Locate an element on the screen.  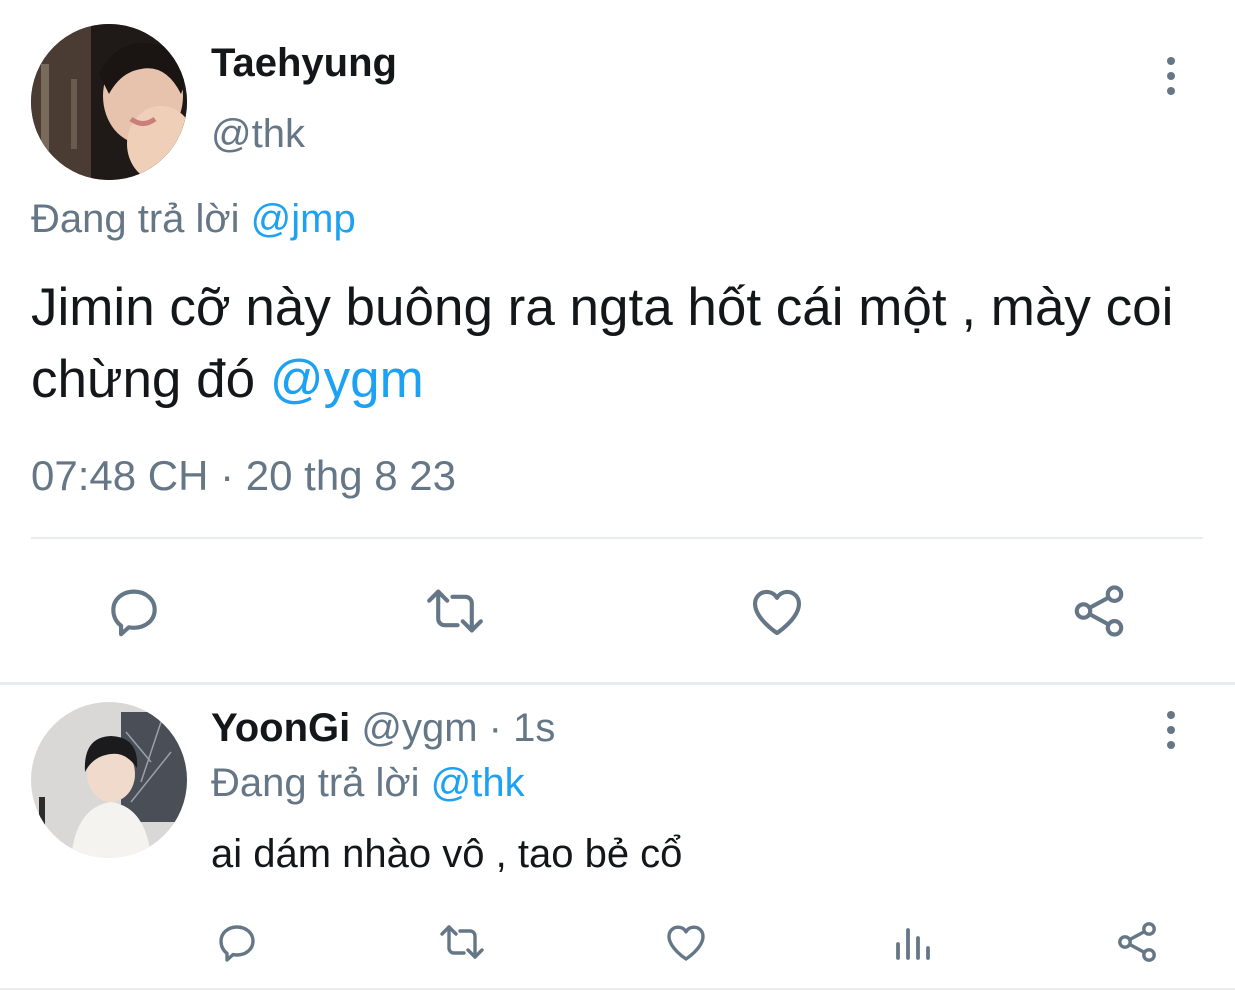
analytics-icon is located at coordinates (912, 942).